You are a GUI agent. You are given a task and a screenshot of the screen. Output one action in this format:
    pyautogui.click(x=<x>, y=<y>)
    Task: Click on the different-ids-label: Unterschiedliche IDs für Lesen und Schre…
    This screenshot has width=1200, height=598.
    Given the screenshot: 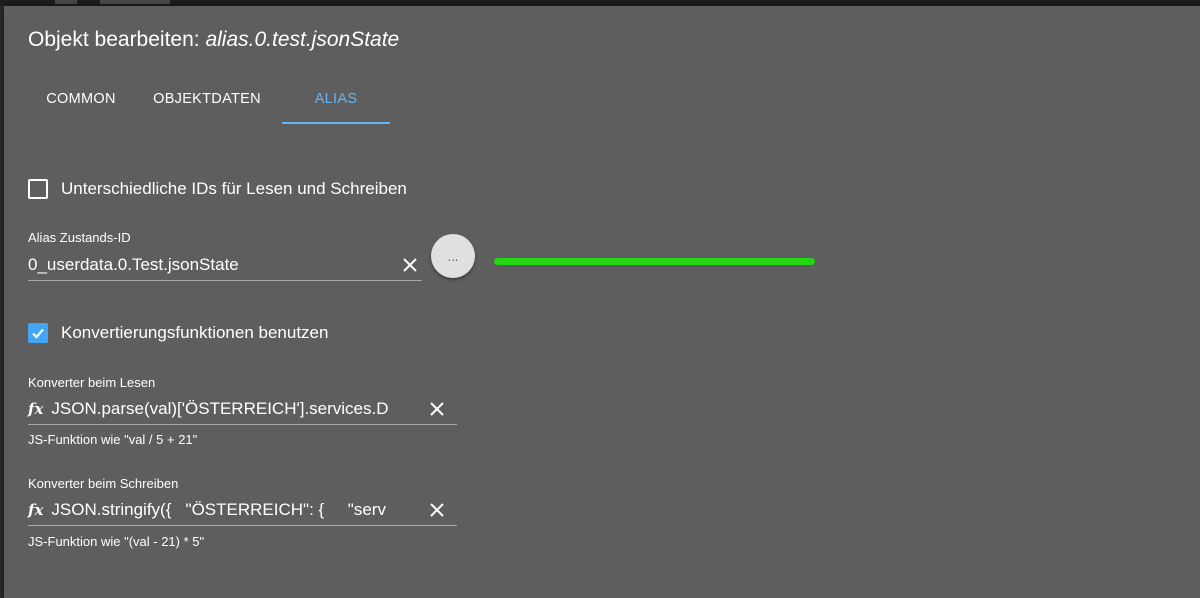 What is the action you would take?
    pyautogui.click(x=234, y=188)
    